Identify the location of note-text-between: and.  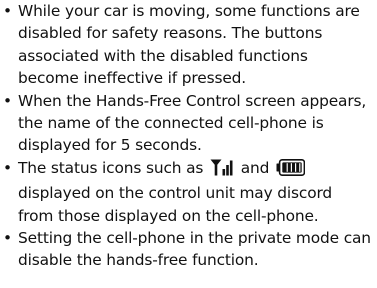
(255, 167).